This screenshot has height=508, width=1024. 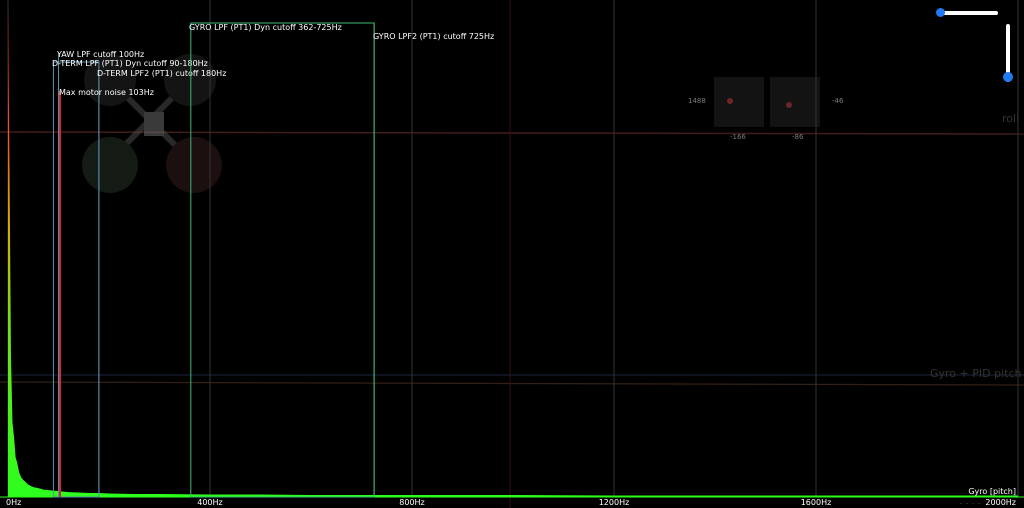 What do you see at coordinates (838, 101) in the screenshot?
I see `stick-right-top: -46` at bounding box center [838, 101].